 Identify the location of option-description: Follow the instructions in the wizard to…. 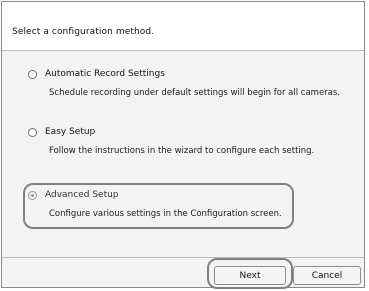
(182, 151).